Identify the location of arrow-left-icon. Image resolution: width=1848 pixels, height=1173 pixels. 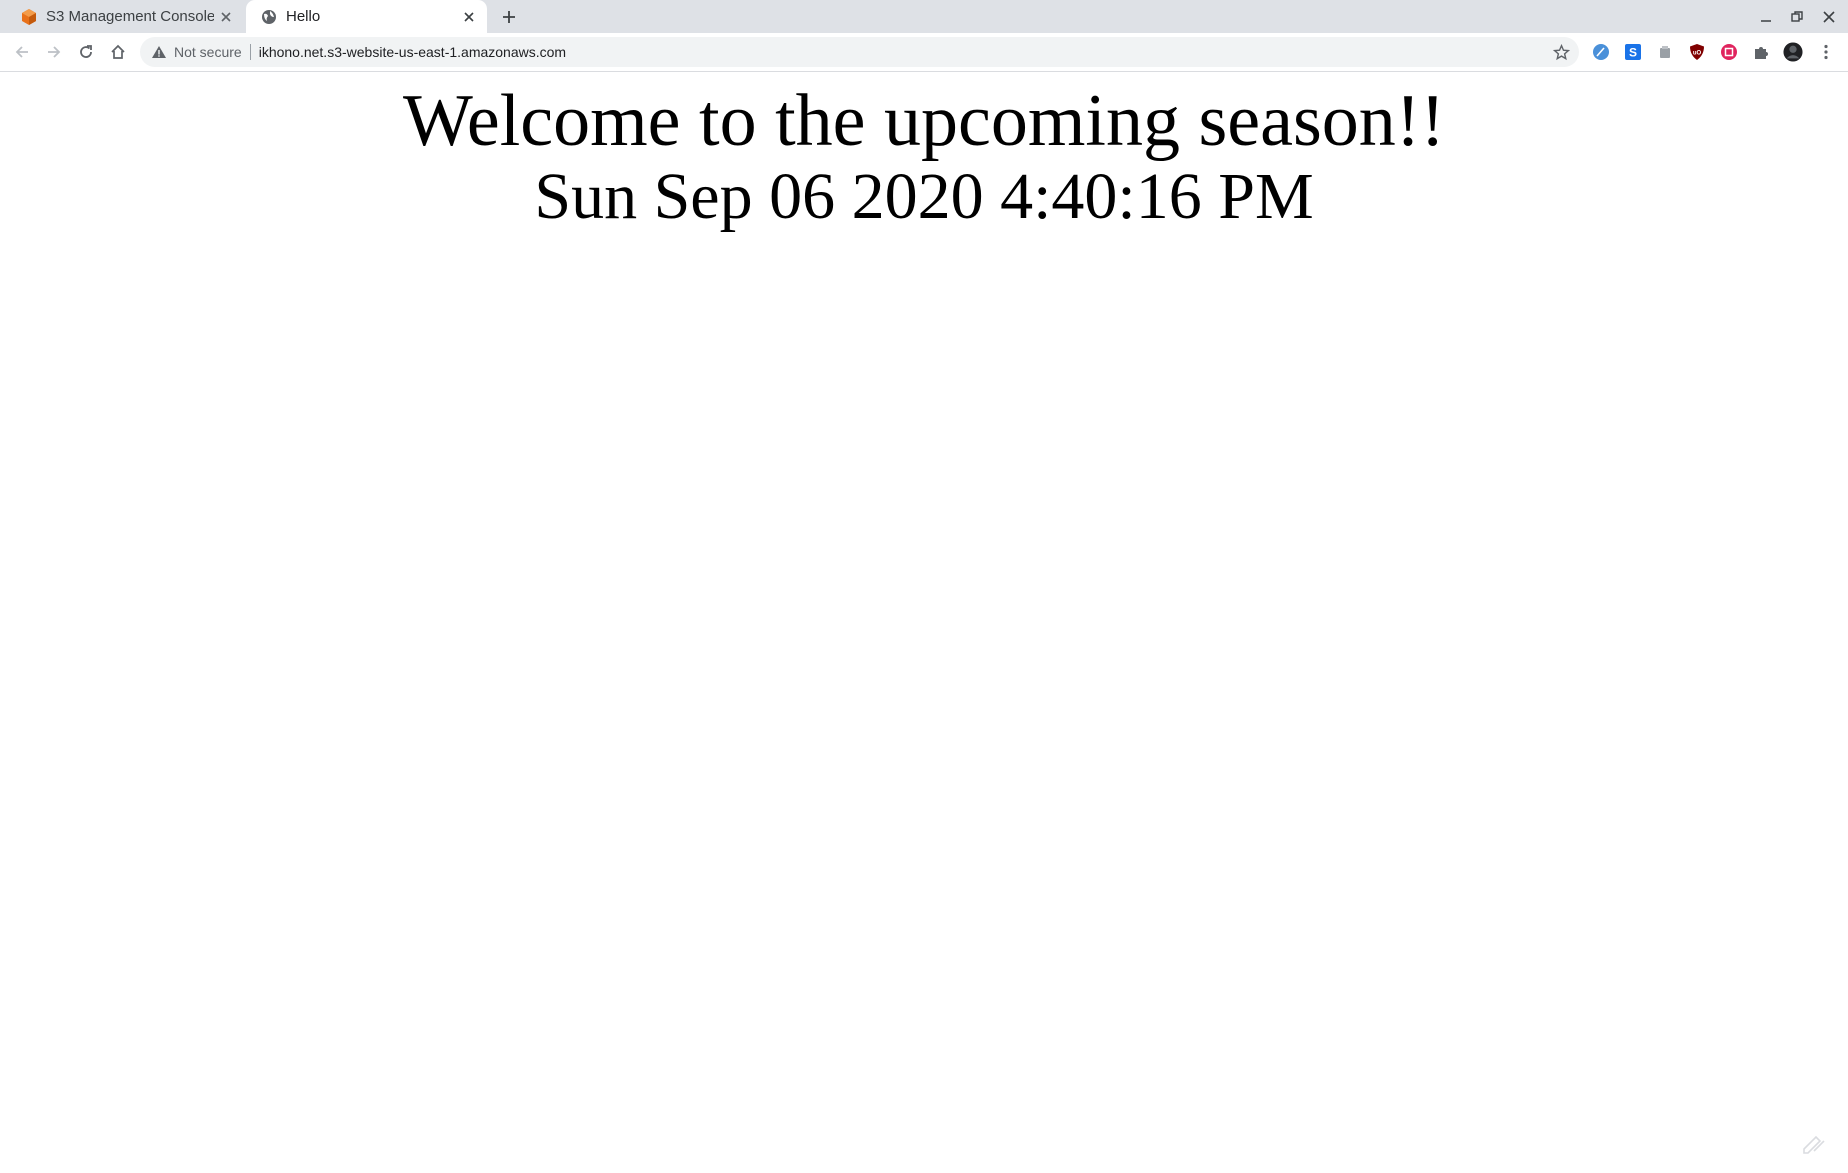
(21, 52).